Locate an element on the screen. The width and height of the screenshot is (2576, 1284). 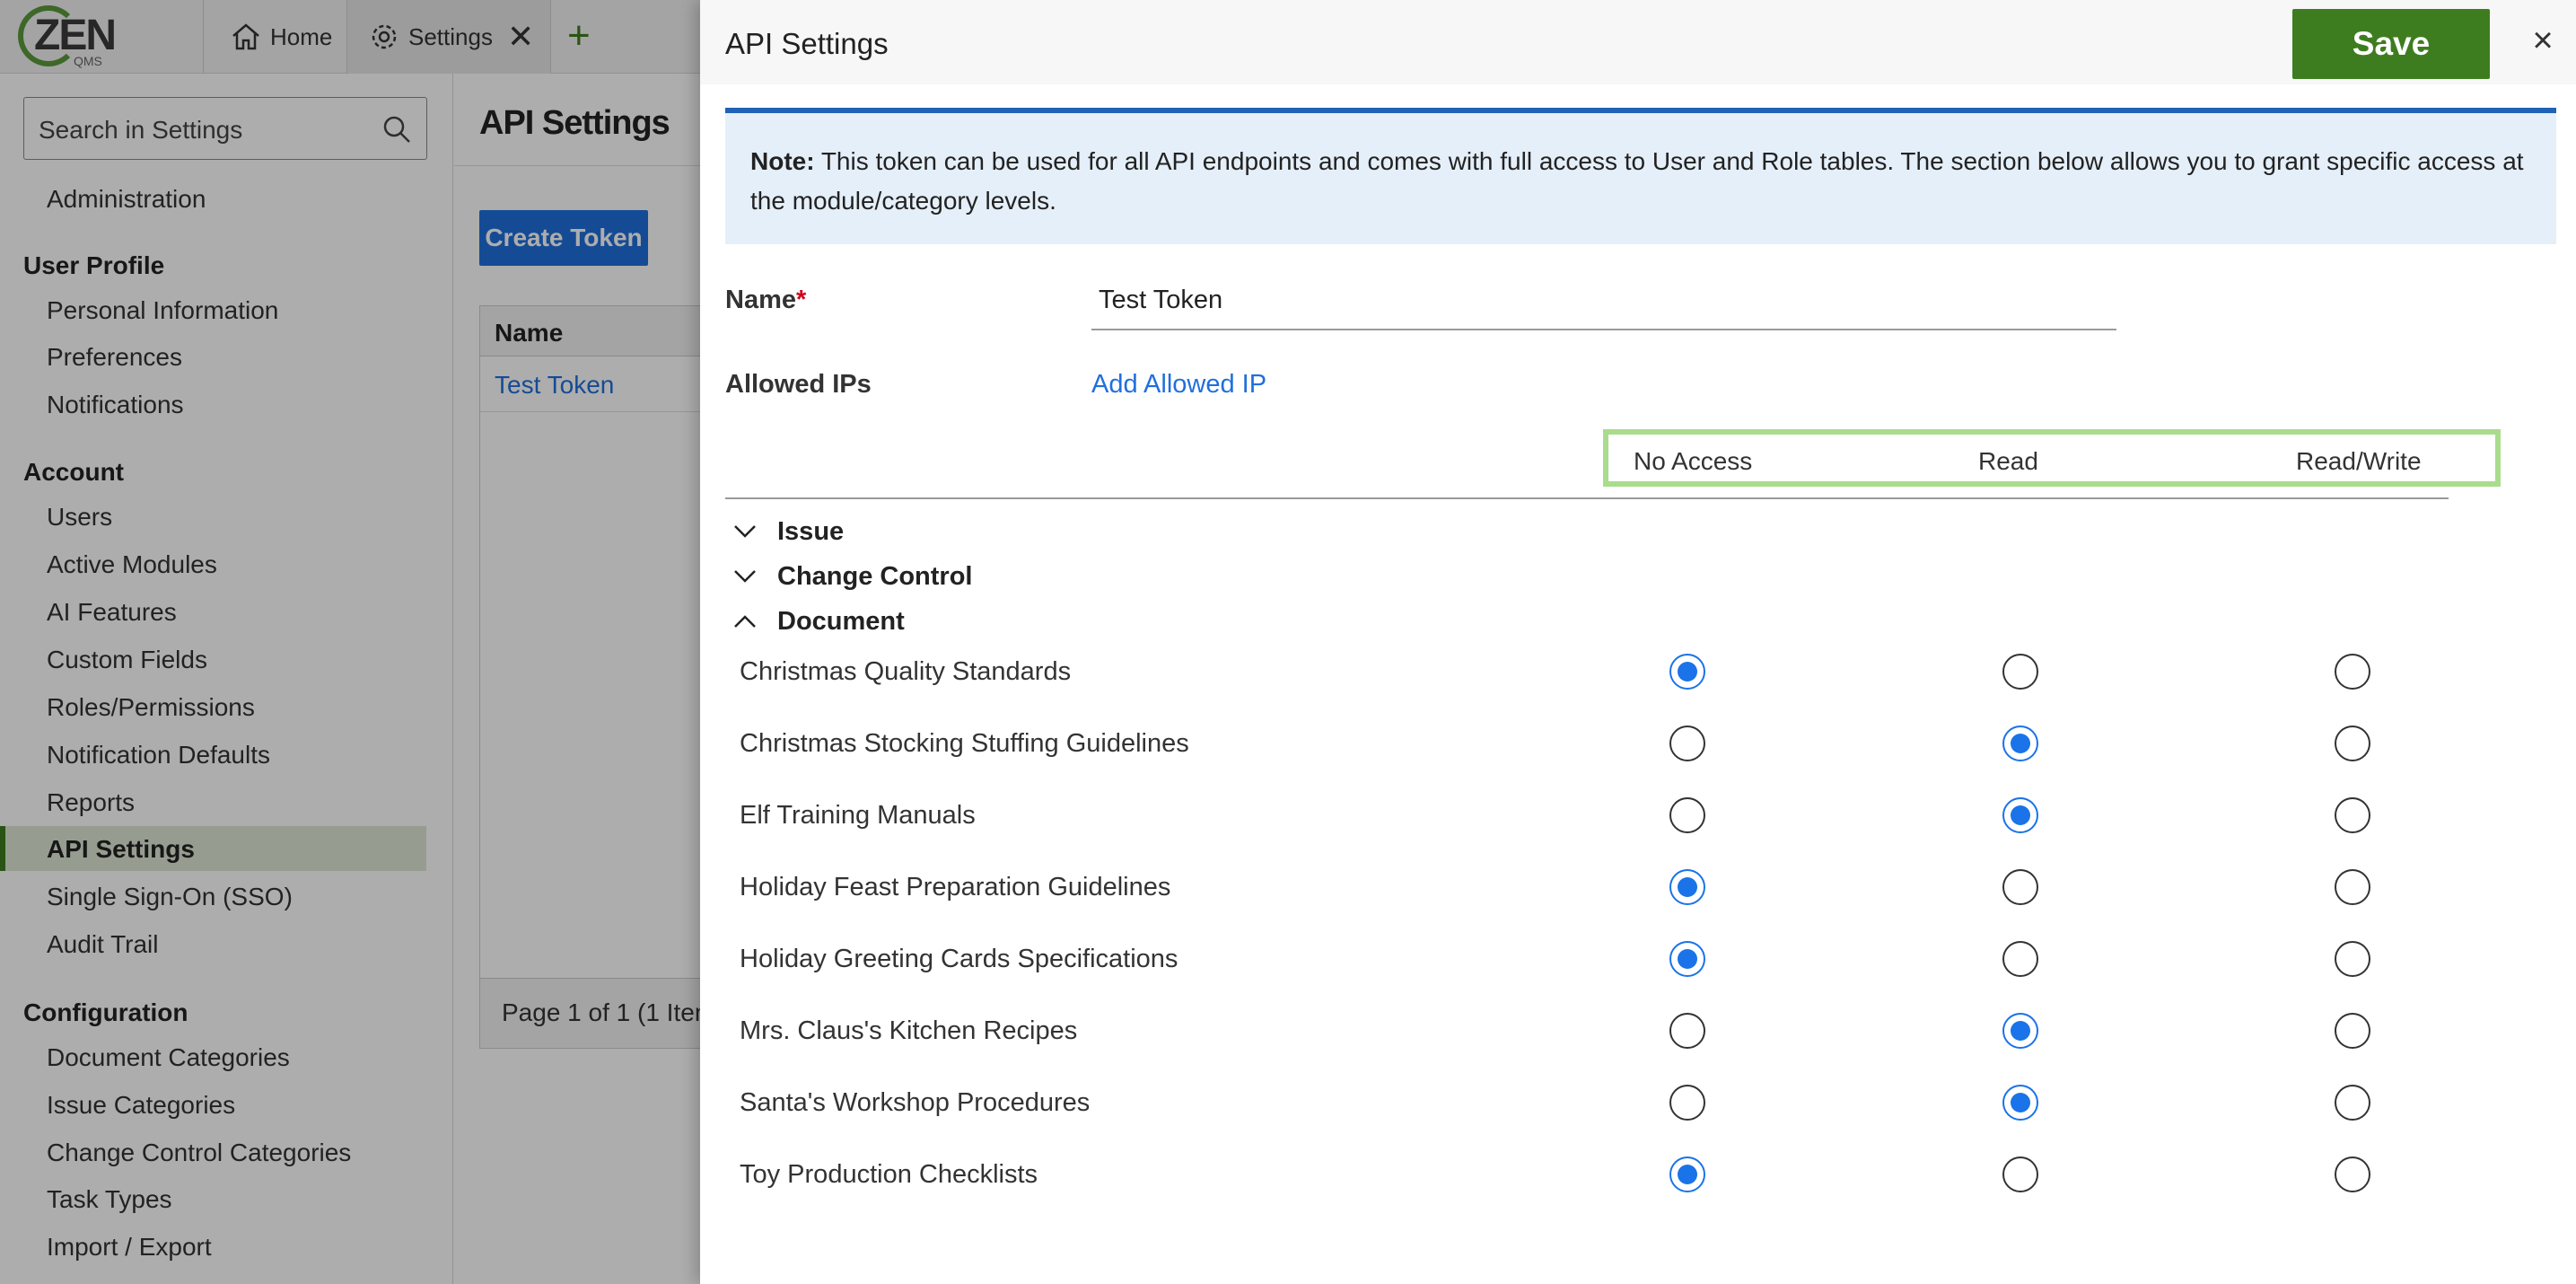
column-no-access: No Access is located at coordinates (1693, 461).